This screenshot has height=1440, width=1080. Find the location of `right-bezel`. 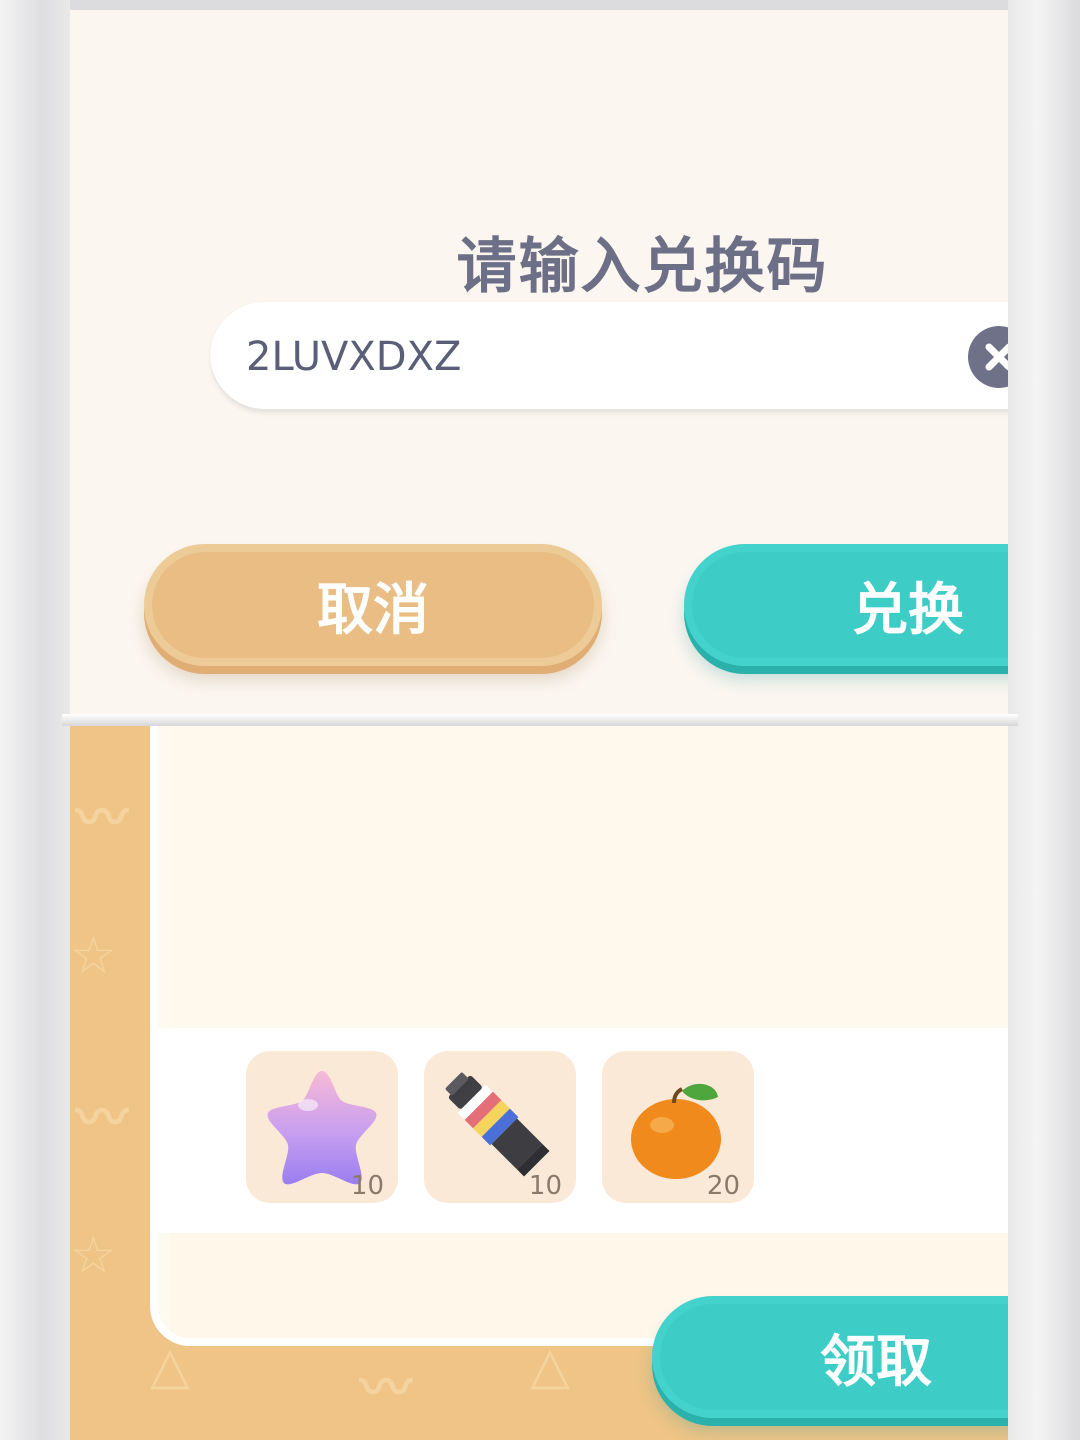

right-bezel is located at coordinates (1044, 720).